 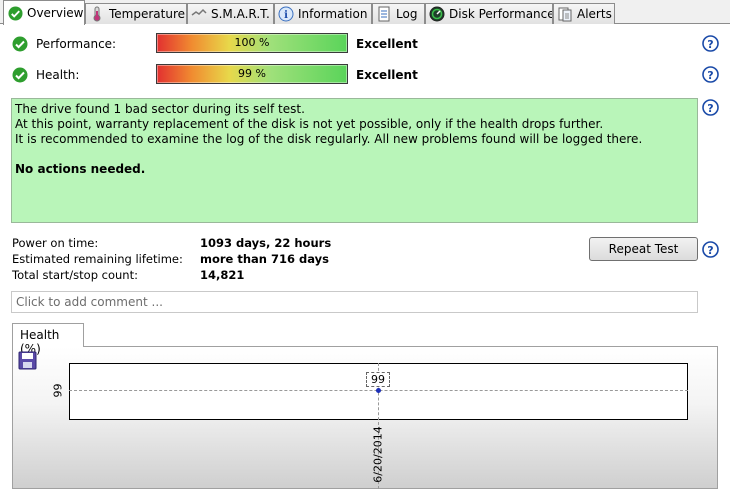 What do you see at coordinates (266, 243) in the screenshot?
I see `power-on-value: 1093 days, 22 hours` at bounding box center [266, 243].